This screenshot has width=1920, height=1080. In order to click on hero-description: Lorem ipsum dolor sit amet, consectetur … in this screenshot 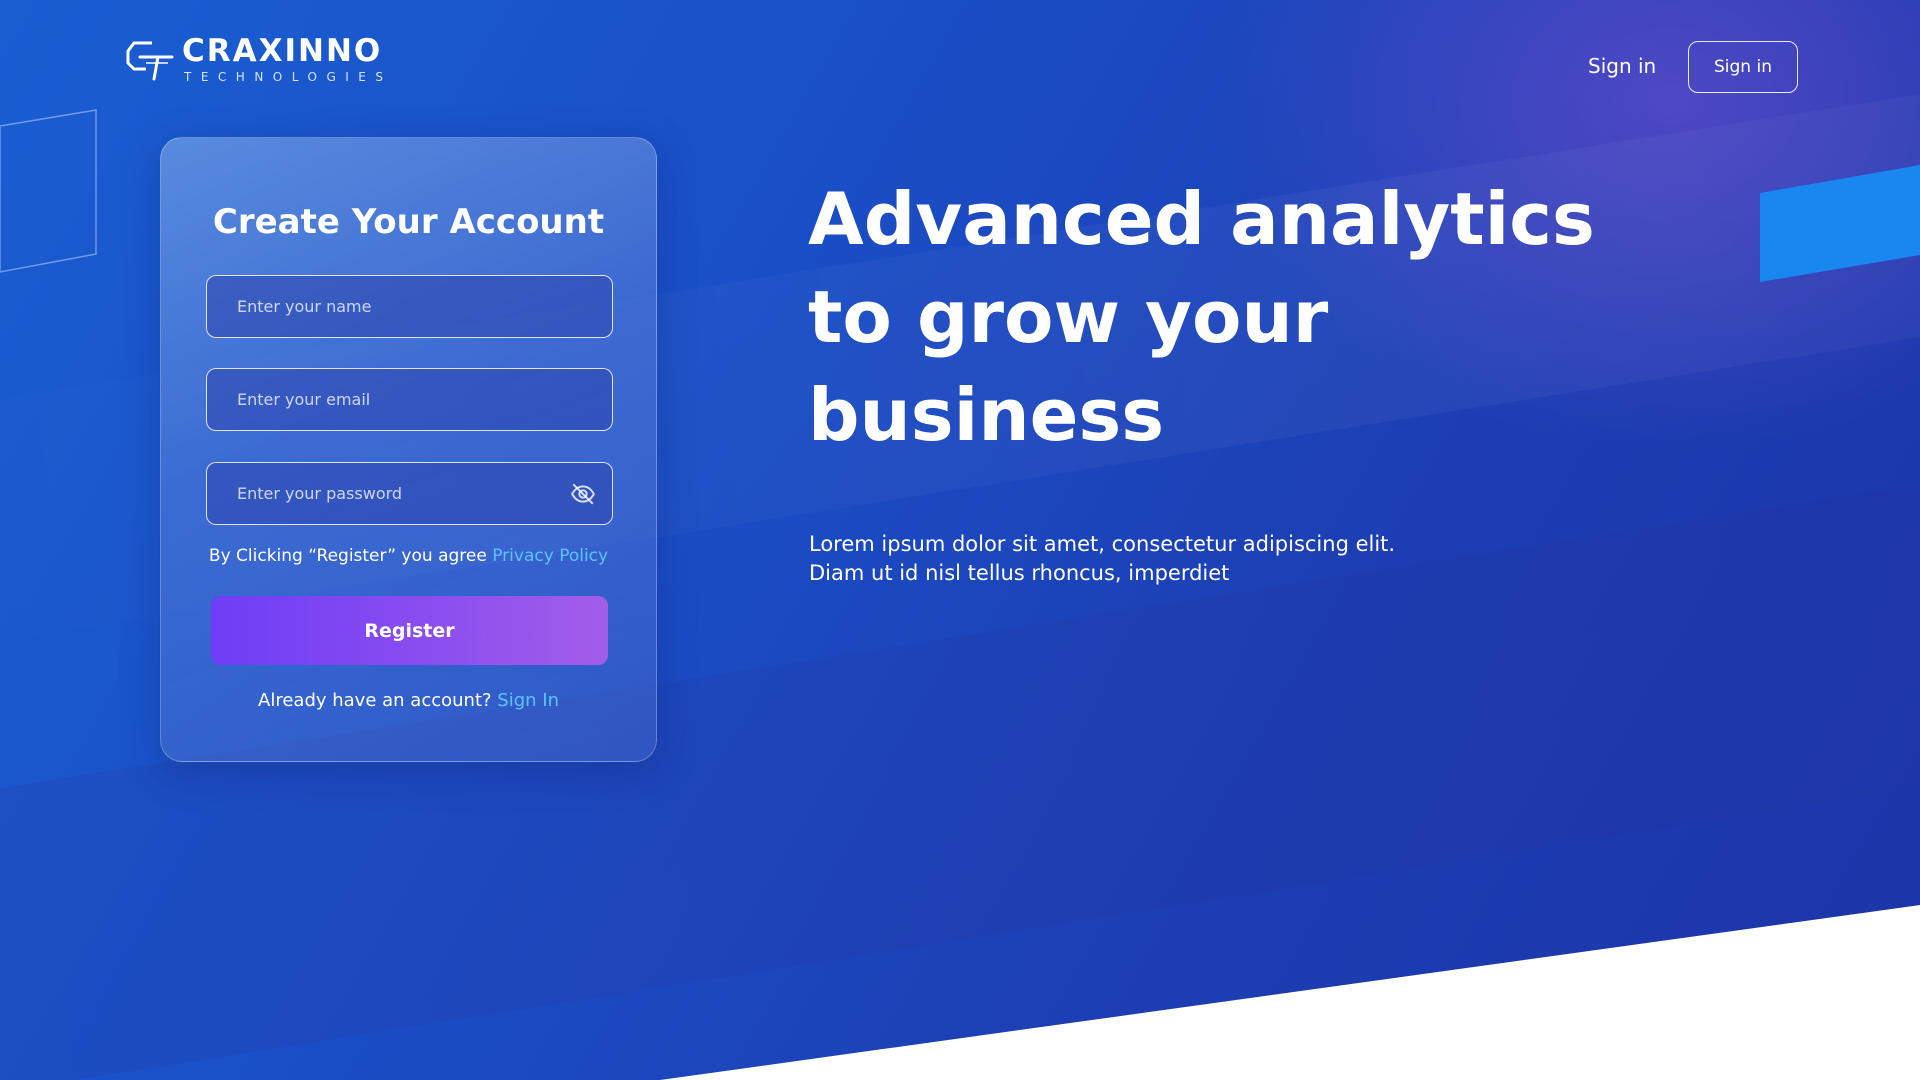, I will do `click(1159, 559)`.